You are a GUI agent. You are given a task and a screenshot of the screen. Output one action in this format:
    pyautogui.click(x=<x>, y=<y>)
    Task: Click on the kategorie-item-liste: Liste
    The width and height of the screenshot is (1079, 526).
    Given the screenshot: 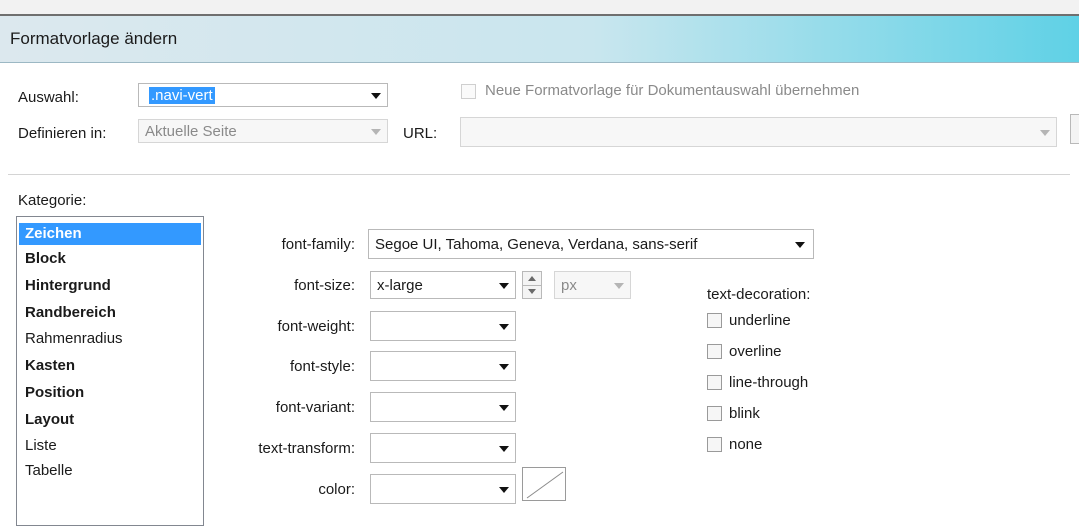 What is the action you would take?
    pyautogui.click(x=110, y=446)
    